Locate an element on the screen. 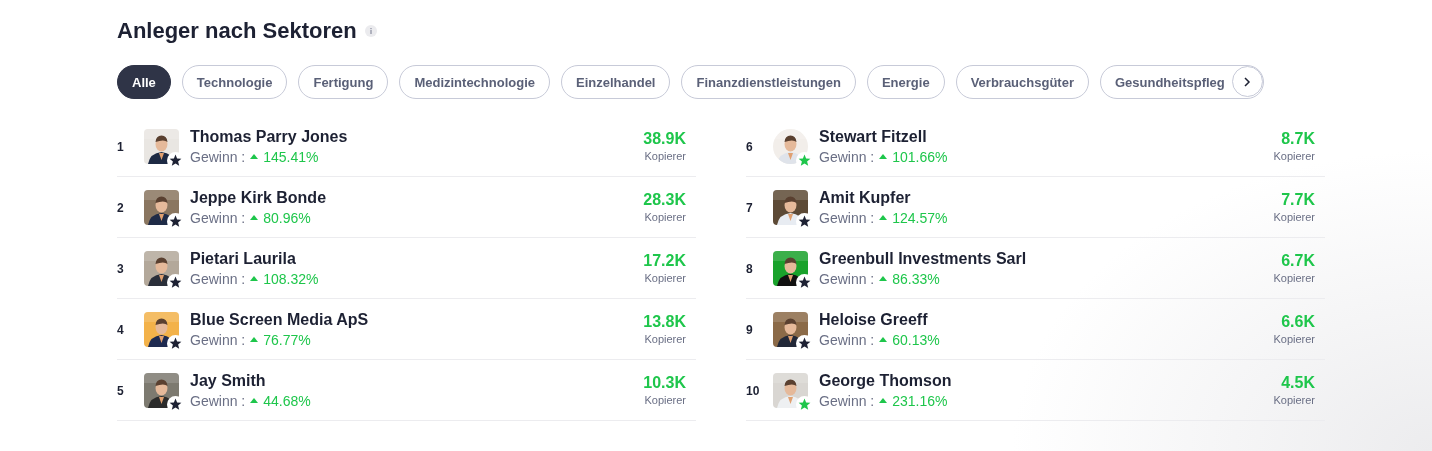 The width and height of the screenshot is (1432, 451). chevron-right-icon is located at coordinates (1247, 81).